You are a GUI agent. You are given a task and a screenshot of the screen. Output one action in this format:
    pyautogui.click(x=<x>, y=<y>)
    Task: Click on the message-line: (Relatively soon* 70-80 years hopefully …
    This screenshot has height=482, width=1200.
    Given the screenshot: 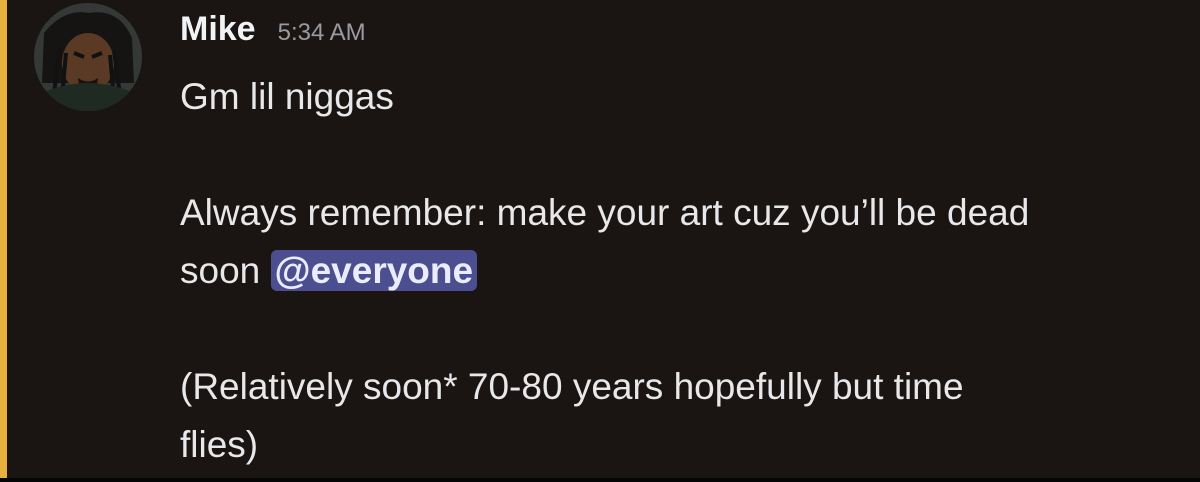 What is the action you would take?
    pyautogui.click(x=572, y=386)
    